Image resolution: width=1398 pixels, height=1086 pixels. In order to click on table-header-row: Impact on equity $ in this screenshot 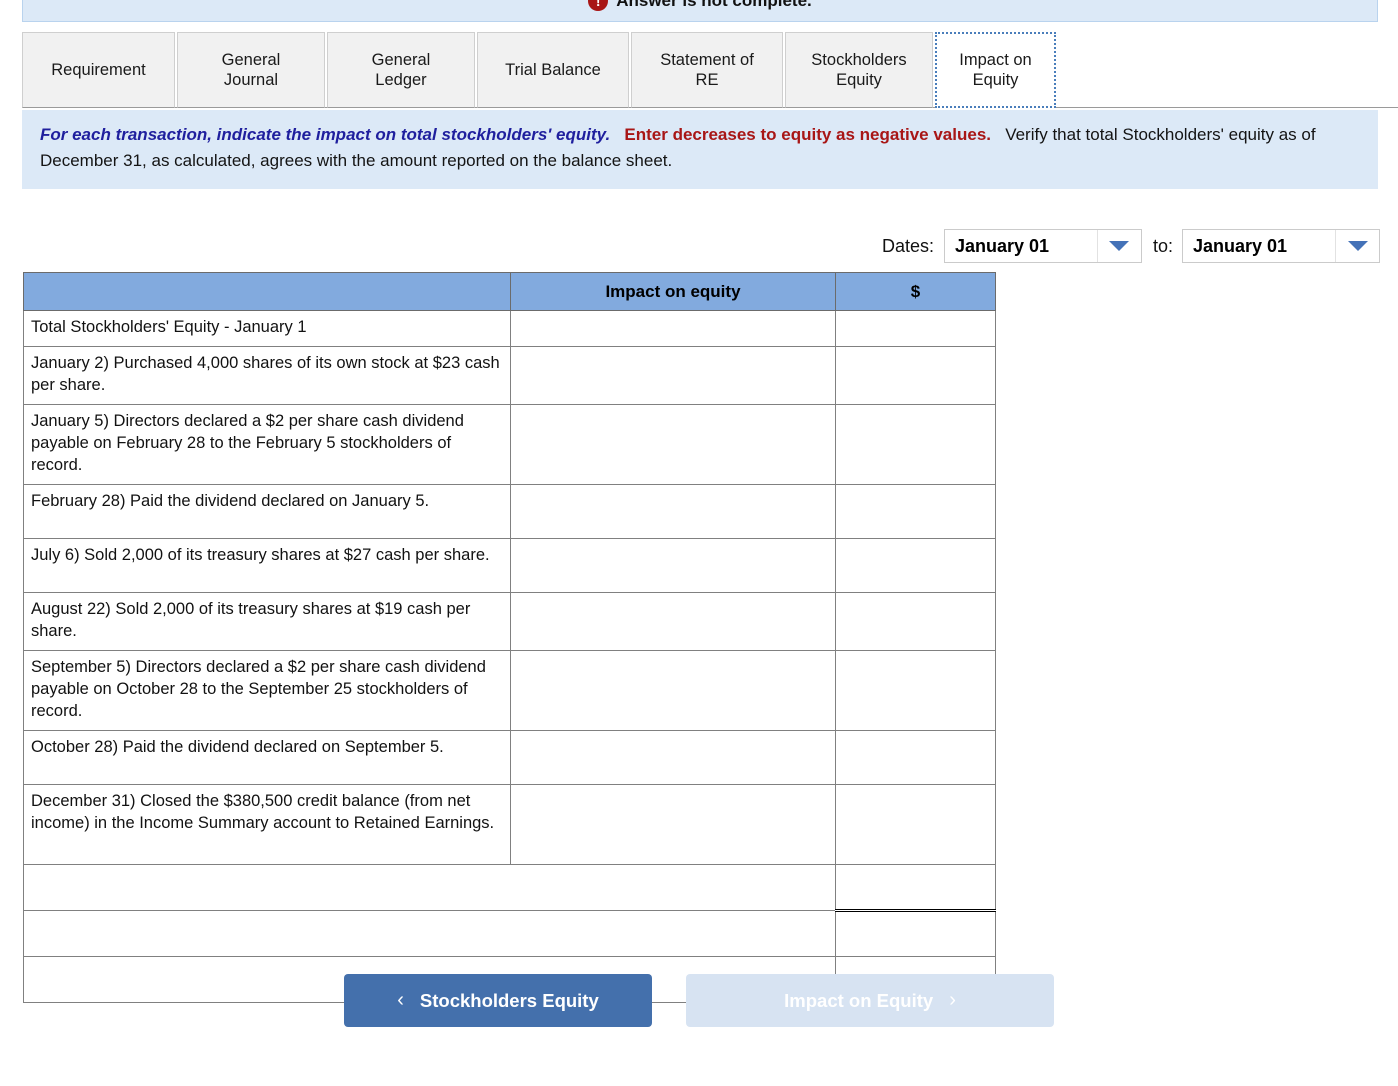, I will do `click(509, 291)`.